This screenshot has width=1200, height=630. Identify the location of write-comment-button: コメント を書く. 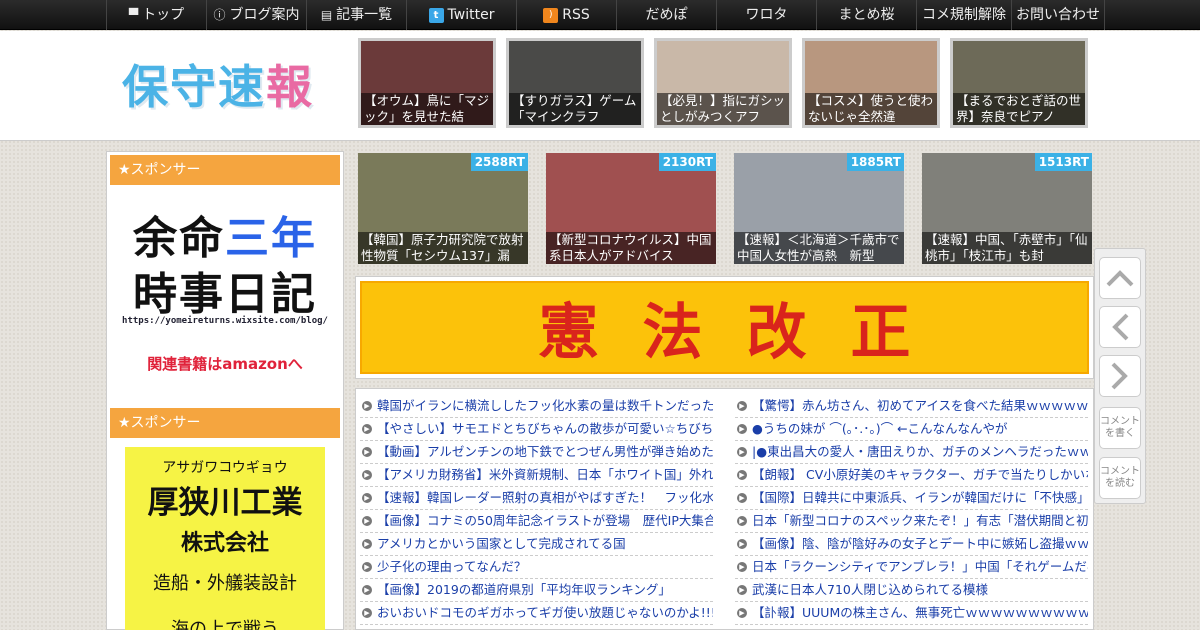
(1120, 428).